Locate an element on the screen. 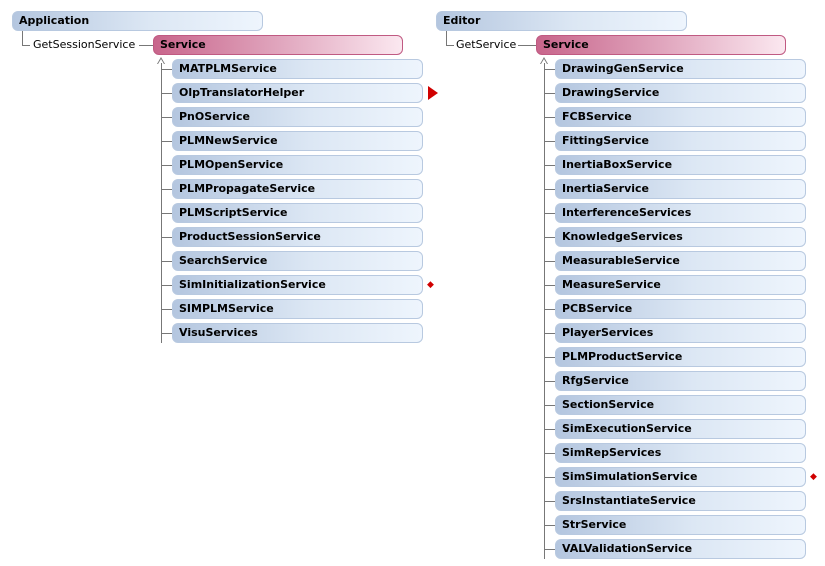 This screenshot has width=825, height=566. service-node-InterferenceServices: InterferenceServices is located at coordinates (680, 213).